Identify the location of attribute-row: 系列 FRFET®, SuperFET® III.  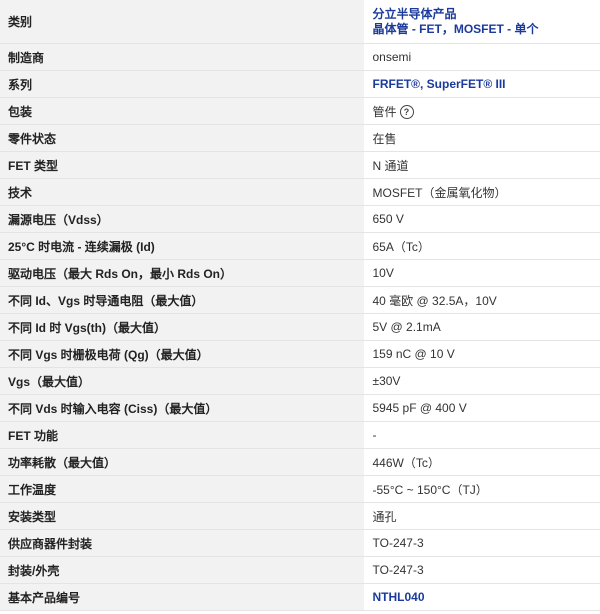
(300, 84).